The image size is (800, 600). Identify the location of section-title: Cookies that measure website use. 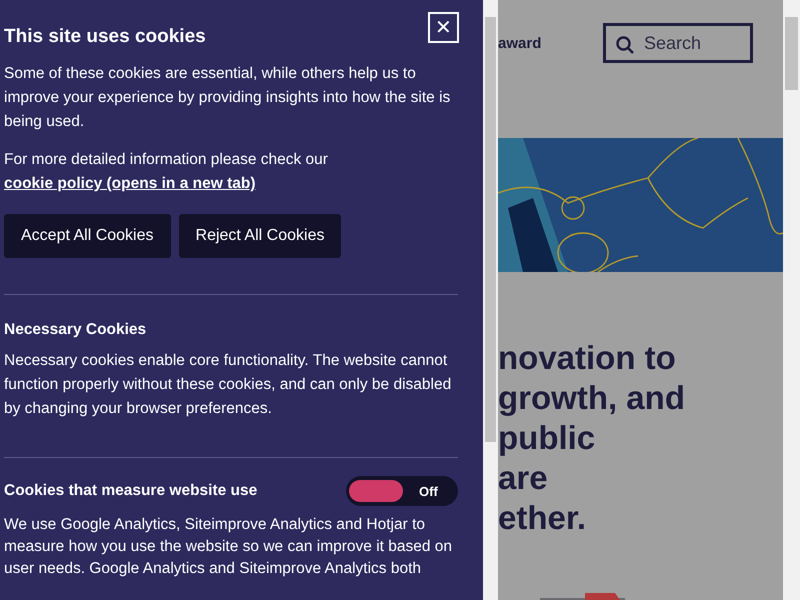
(131, 491).